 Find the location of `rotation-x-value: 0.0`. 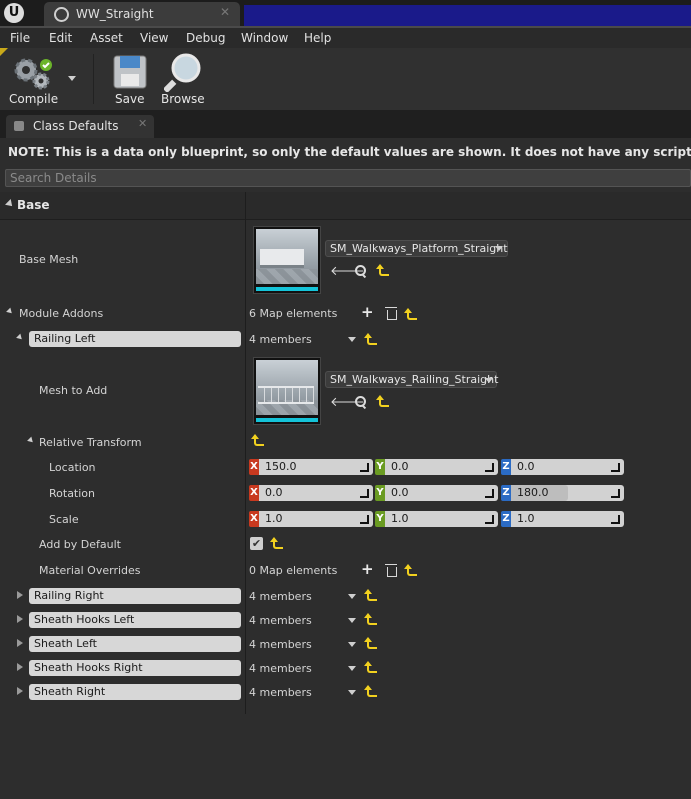

rotation-x-value: 0.0 is located at coordinates (274, 492).